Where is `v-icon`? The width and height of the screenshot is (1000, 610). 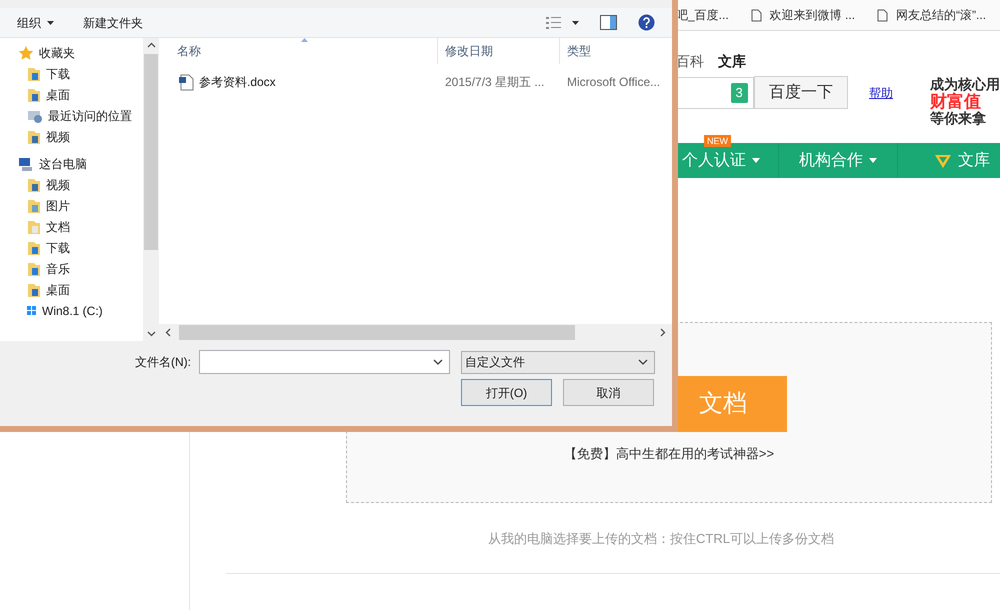
v-icon is located at coordinates (943, 160).